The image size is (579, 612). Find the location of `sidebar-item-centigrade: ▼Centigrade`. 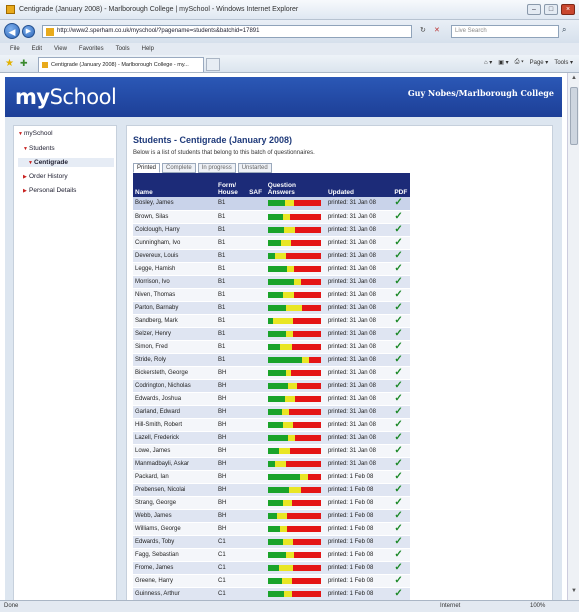

sidebar-item-centigrade: ▼Centigrade is located at coordinates (66, 162).